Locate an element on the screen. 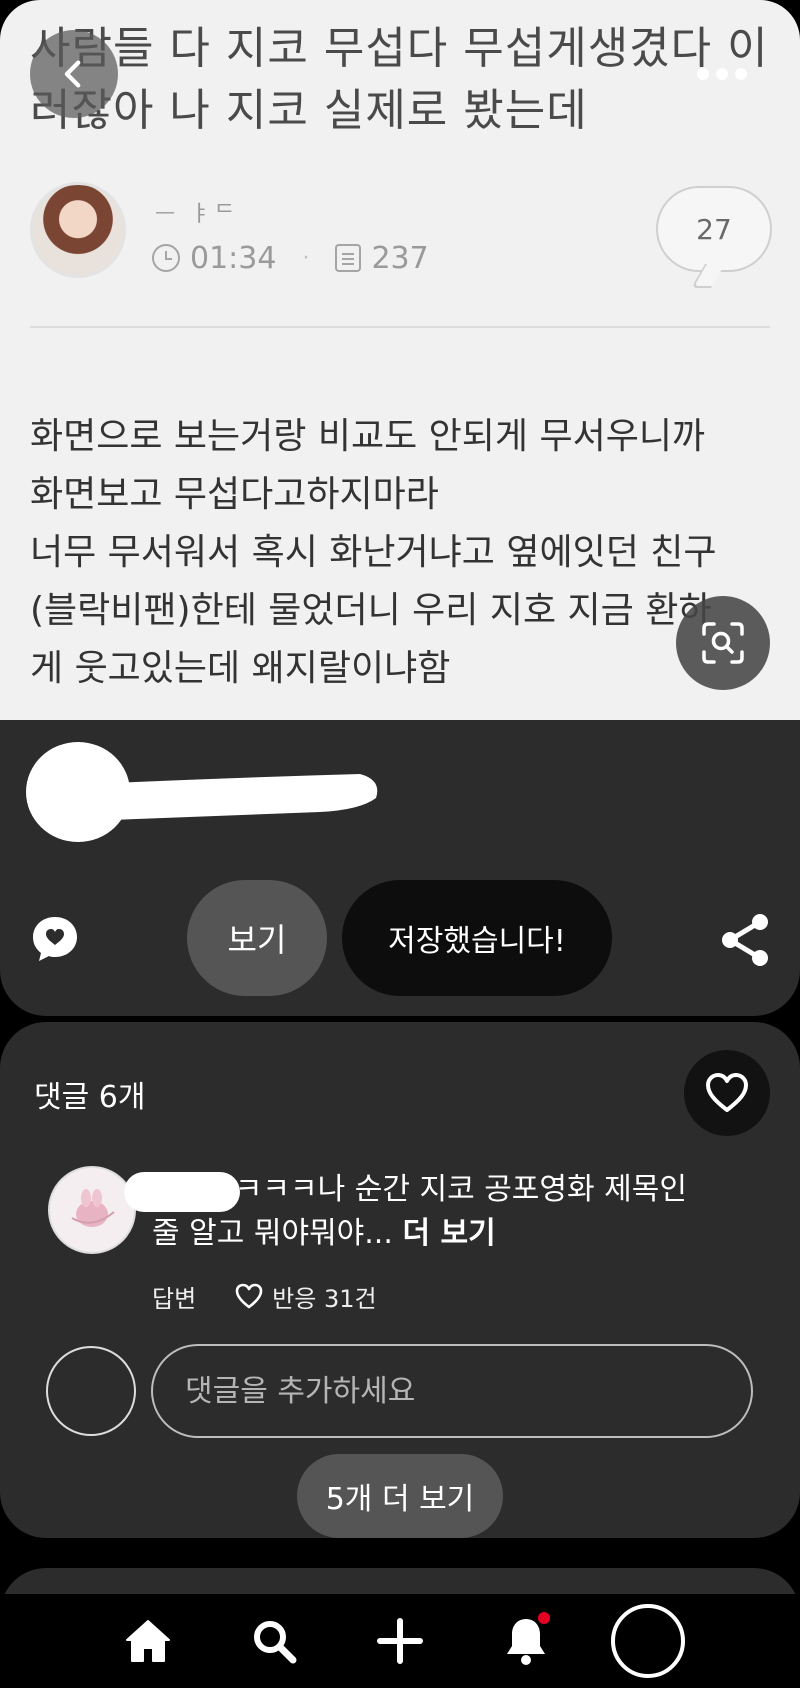  search-icon is located at coordinates (275, 1642).